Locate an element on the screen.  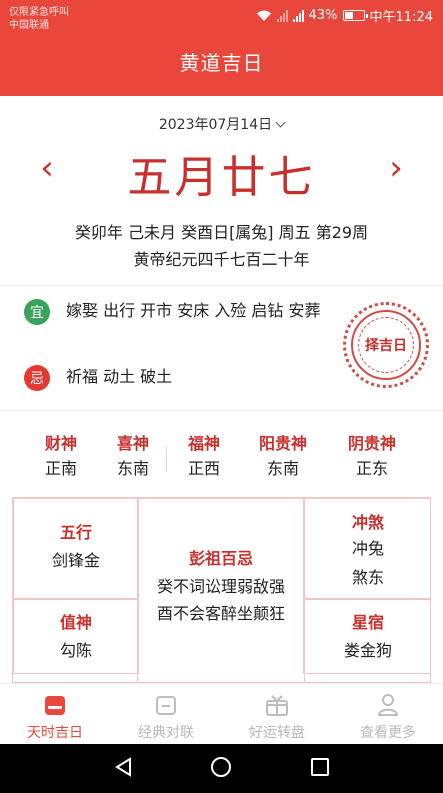
ji-badge: 忌 is located at coordinates (37, 378).